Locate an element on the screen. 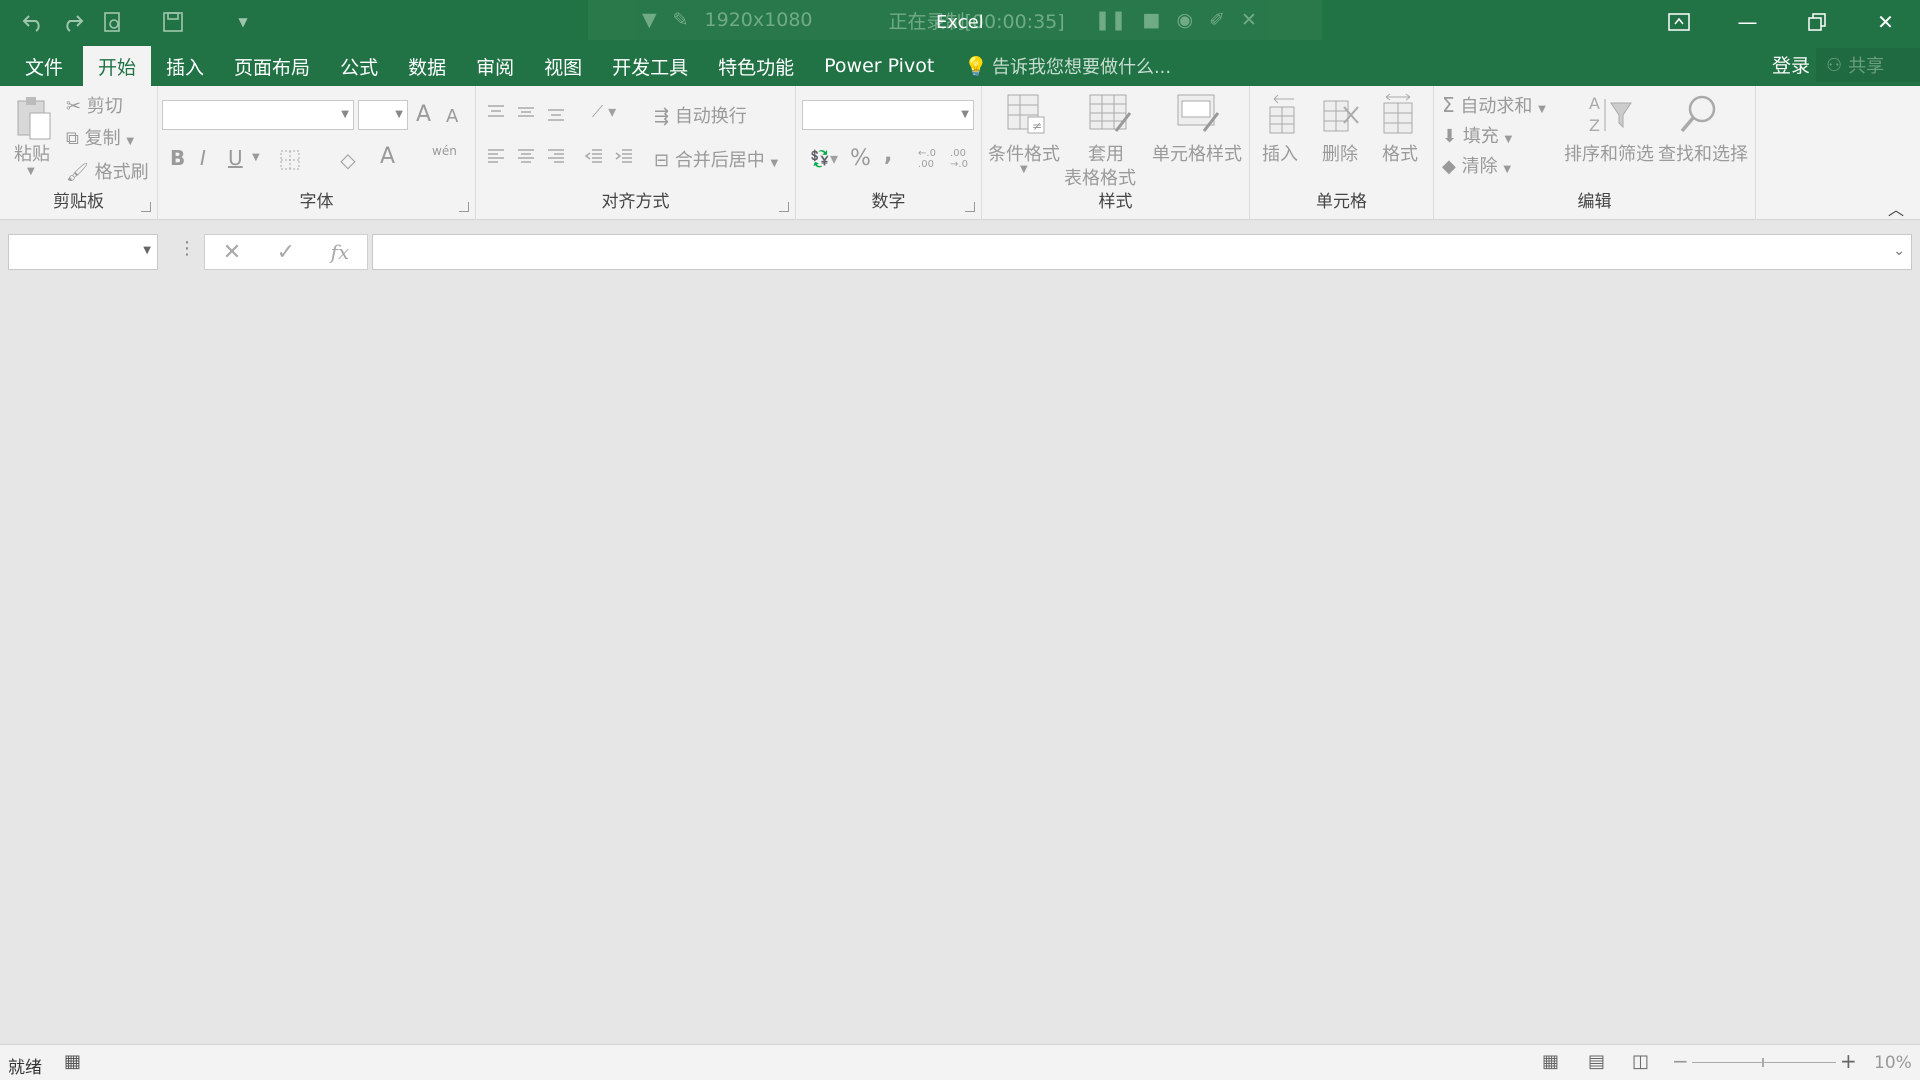 This screenshot has height=1080, width=1920. share-button: ⚇ 共享 is located at coordinates (1868, 65).